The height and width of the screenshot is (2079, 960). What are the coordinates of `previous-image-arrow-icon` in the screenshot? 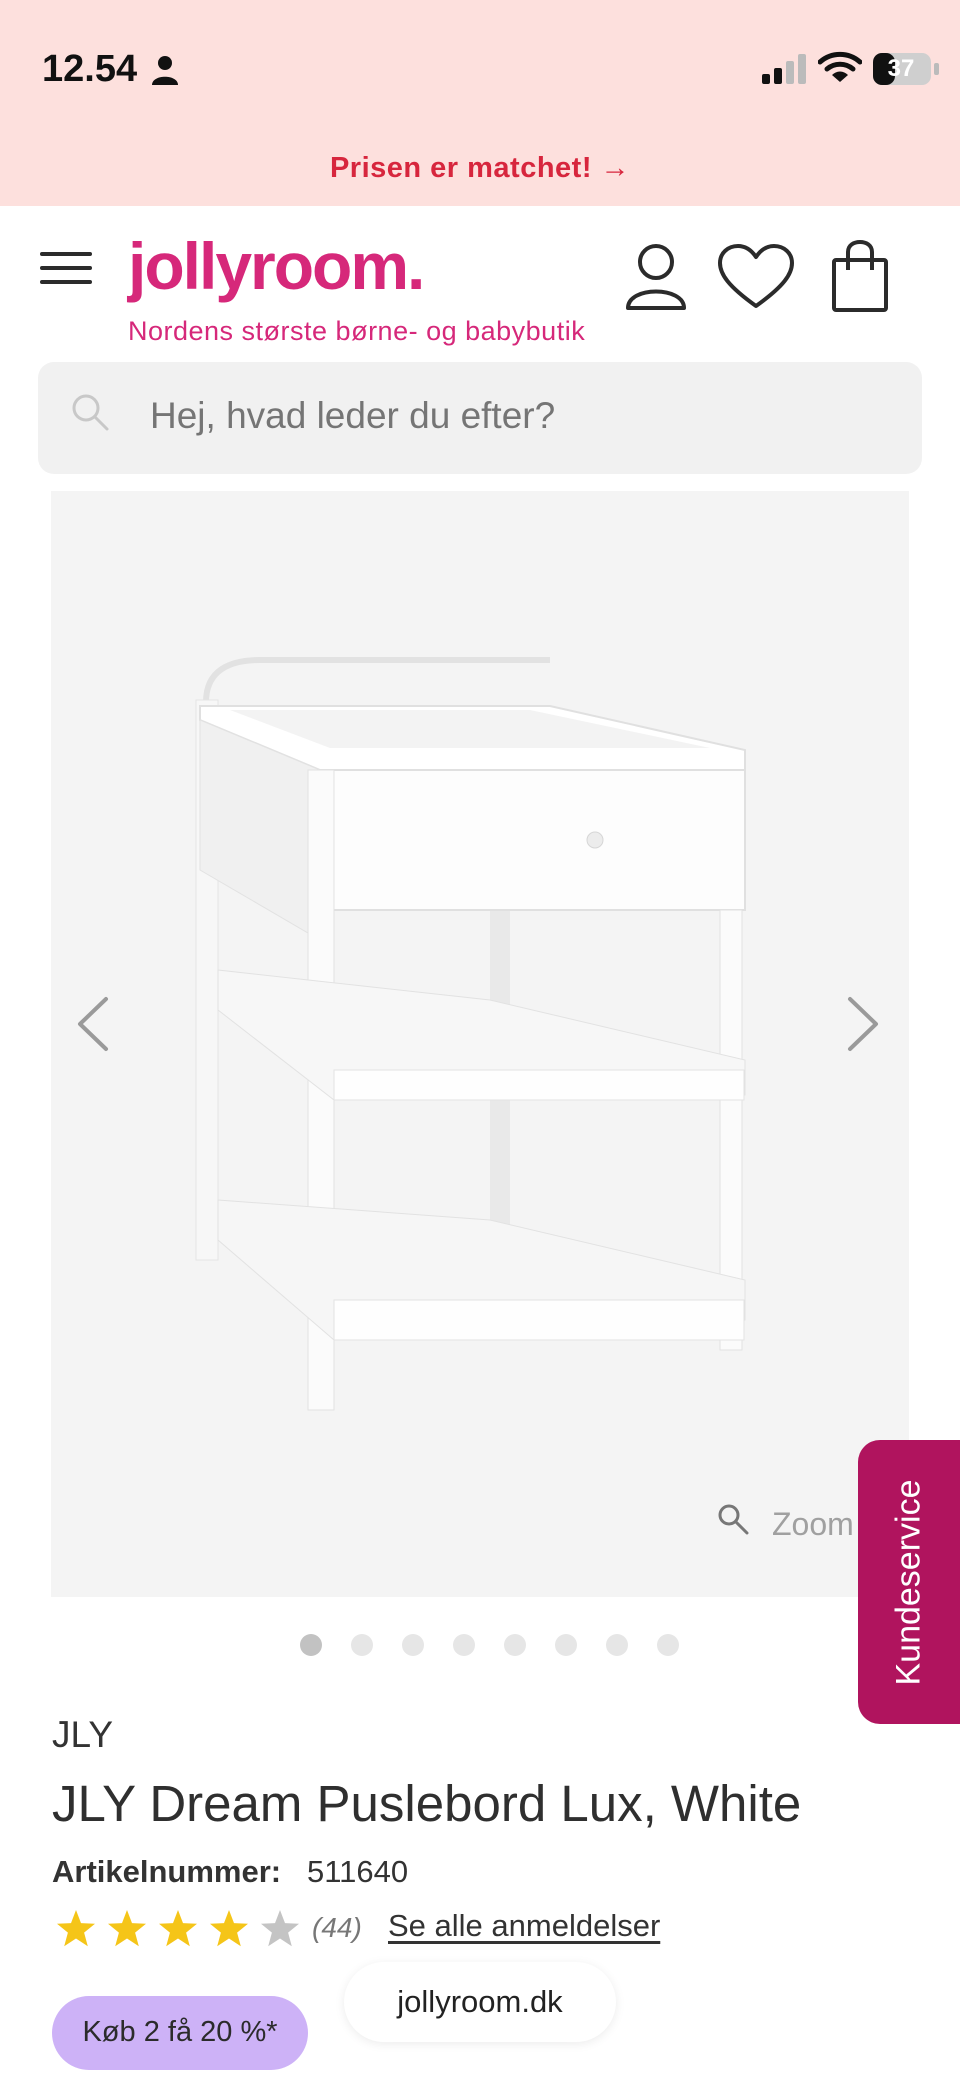 It's located at (93, 1024).